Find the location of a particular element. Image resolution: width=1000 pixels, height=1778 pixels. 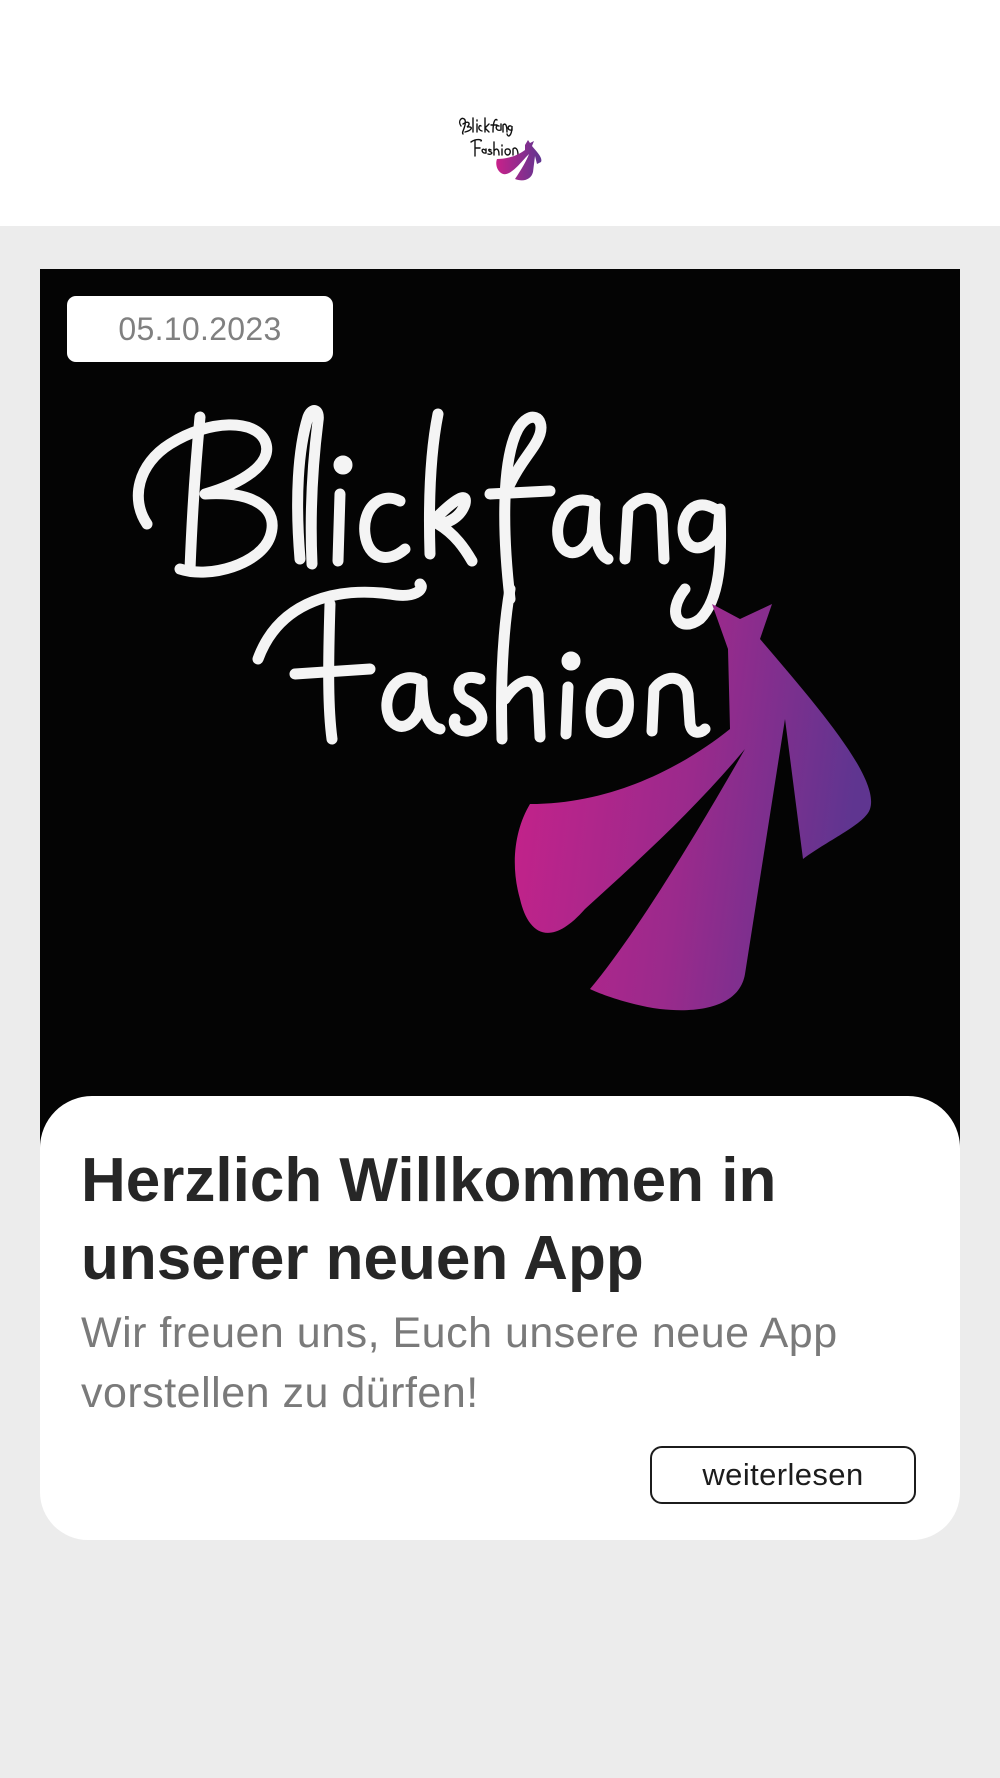

date-badge: 05.10.2023 is located at coordinates (200, 329).